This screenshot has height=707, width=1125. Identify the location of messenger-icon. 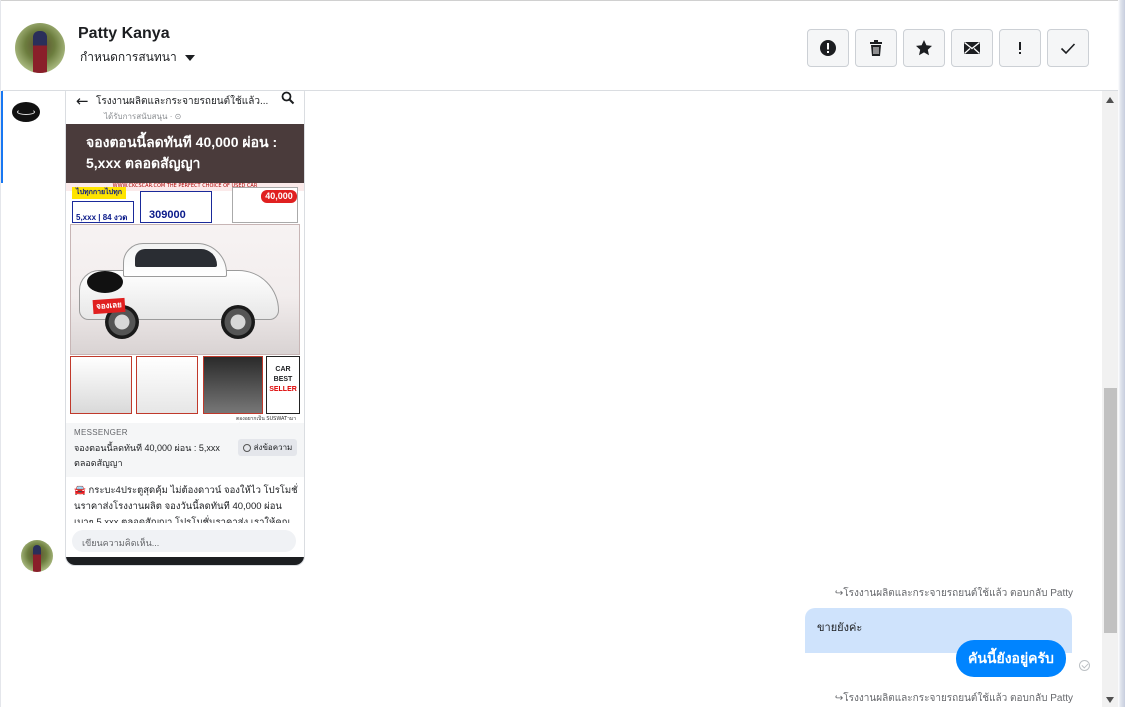
(246, 447).